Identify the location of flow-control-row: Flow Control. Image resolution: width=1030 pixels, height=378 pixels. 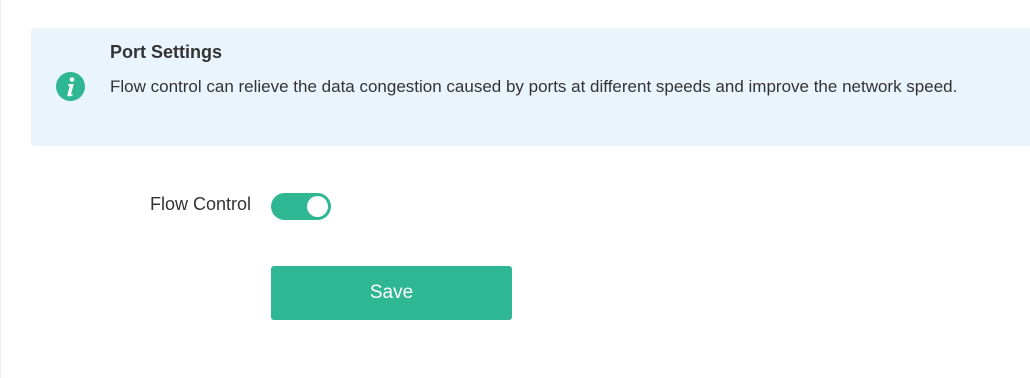
(301, 206).